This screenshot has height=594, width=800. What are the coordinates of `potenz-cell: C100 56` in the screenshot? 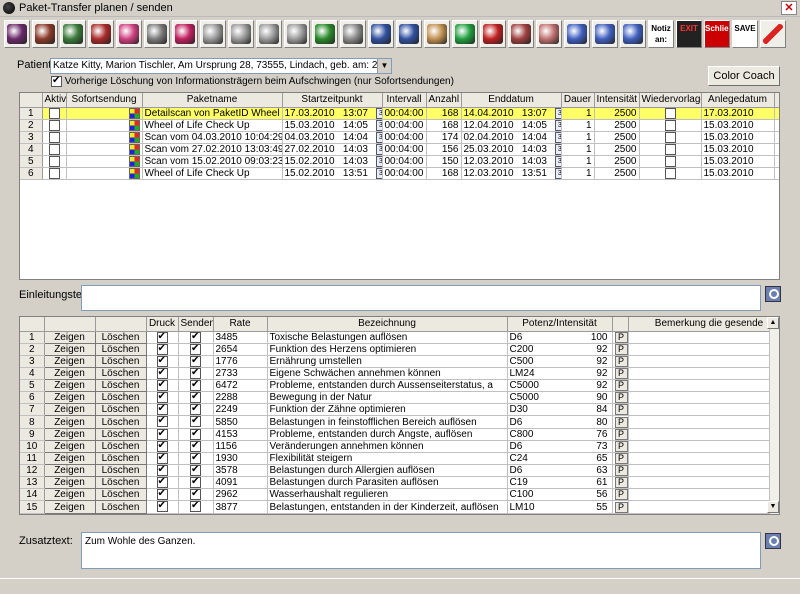 It's located at (560, 495).